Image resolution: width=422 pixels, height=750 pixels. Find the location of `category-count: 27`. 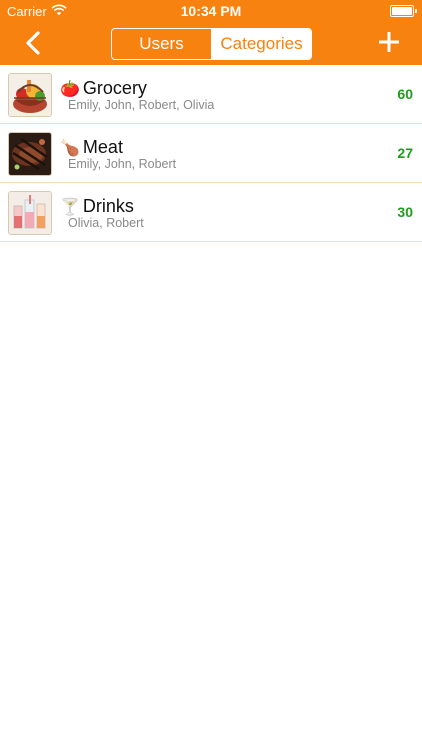

category-count: 27 is located at coordinates (405, 153).